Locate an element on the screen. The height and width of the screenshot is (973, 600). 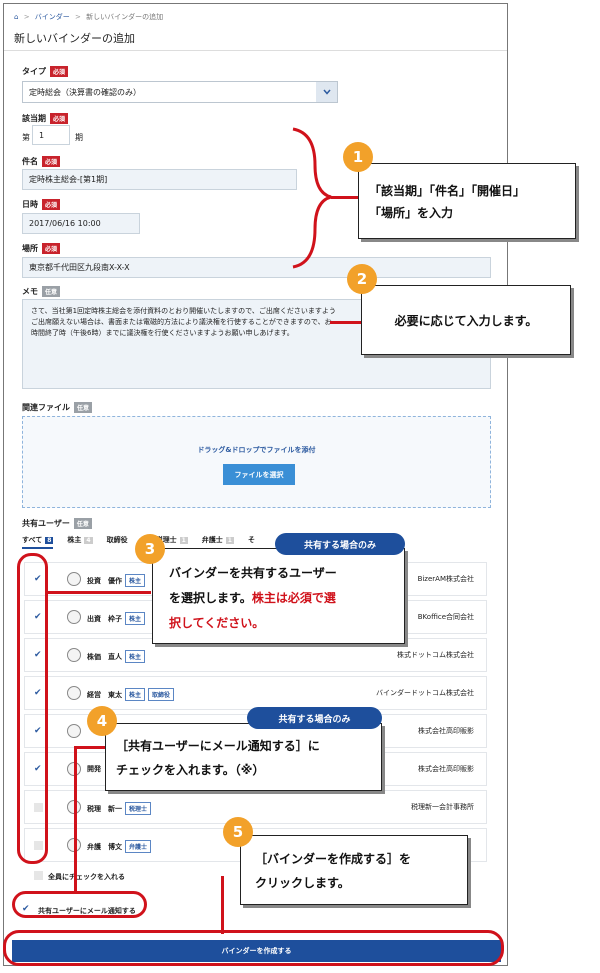
place-label: 場所 必須 is located at coordinates (41, 248).